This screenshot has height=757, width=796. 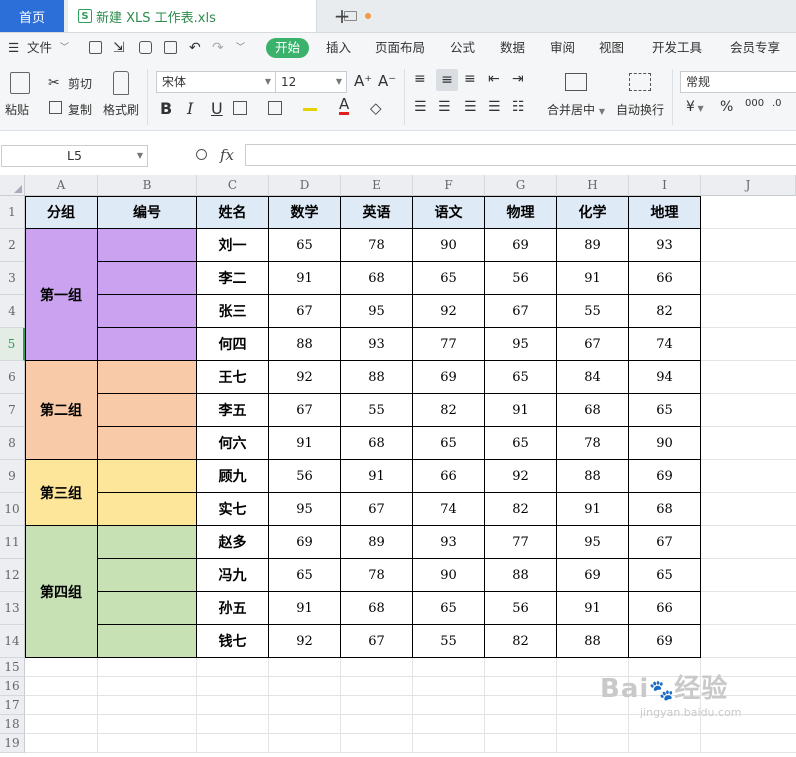 I want to click on number-format-select: 常规, so click(x=738, y=82).